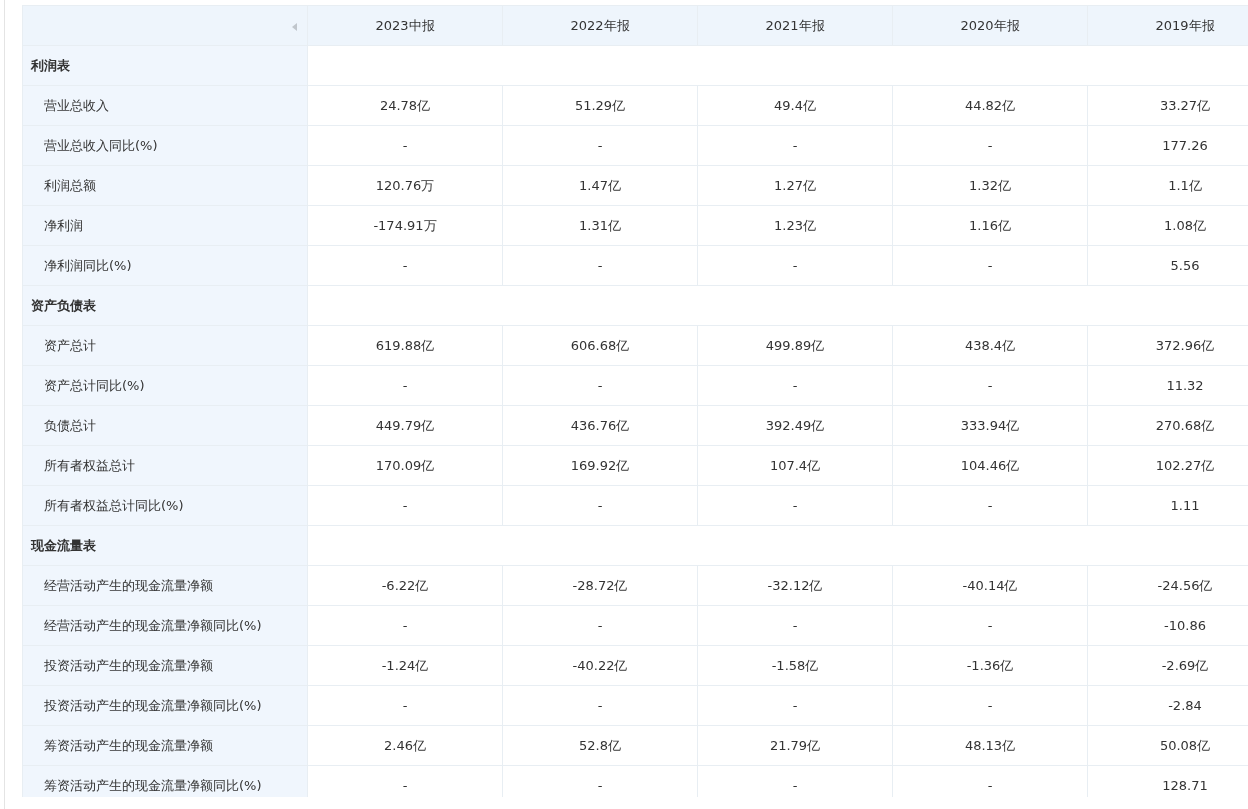 The width and height of the screenshot is (1248, 809). What do you see at coordinates (1185, 105) in the screenshot?
I see `table-cell: 33.27亿` at bounding box center [1185, 105].